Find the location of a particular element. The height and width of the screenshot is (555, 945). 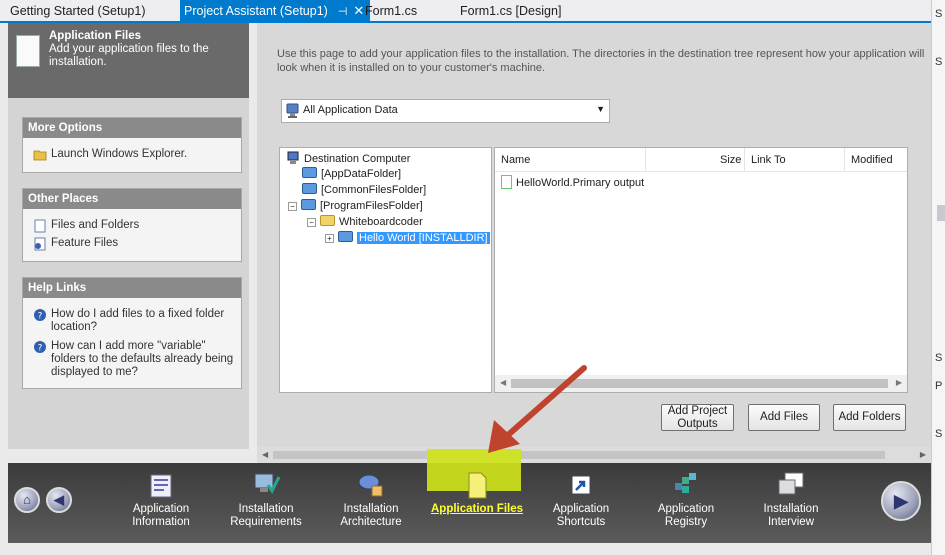

help-icon: ? is located at coordinates (40, 315).